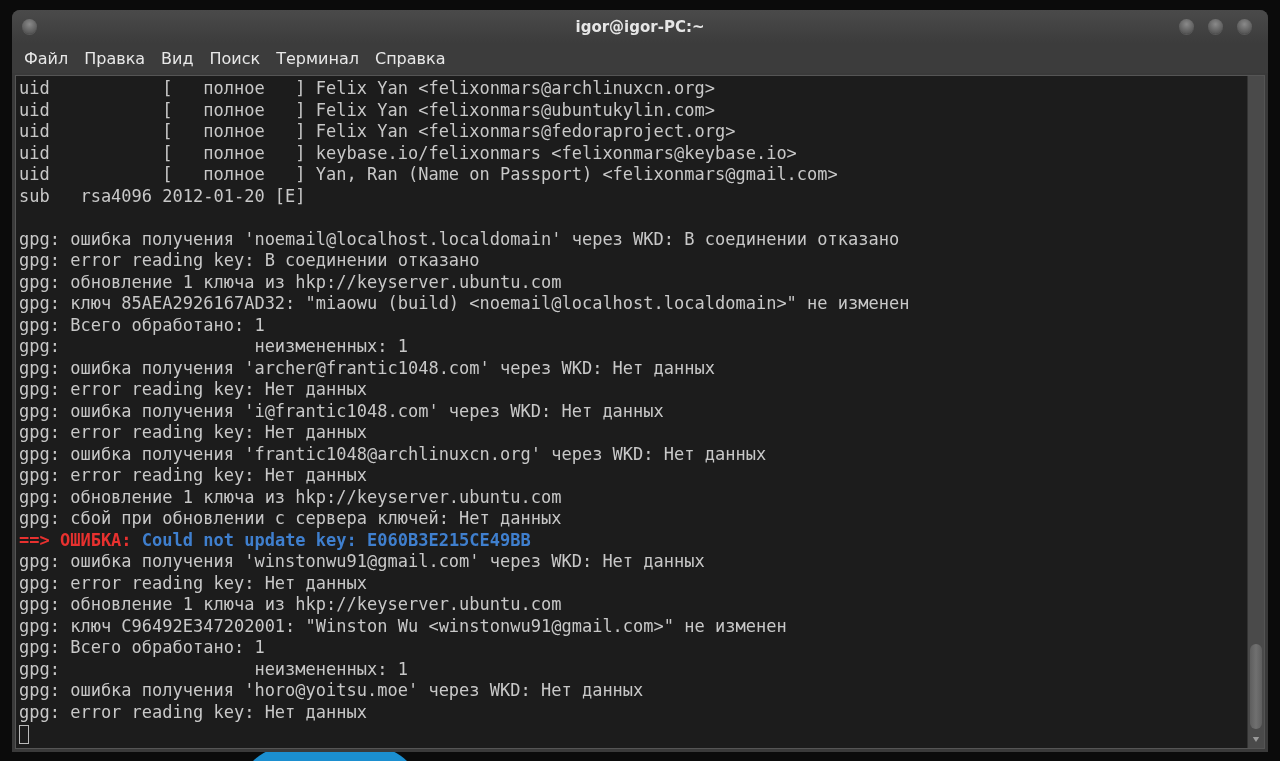  What do you see at coordinates (163, 196) in the screenshot?
I see `output-line: sub rsa4096 2012-01-20 [E]` at bounding box center [163, 196].